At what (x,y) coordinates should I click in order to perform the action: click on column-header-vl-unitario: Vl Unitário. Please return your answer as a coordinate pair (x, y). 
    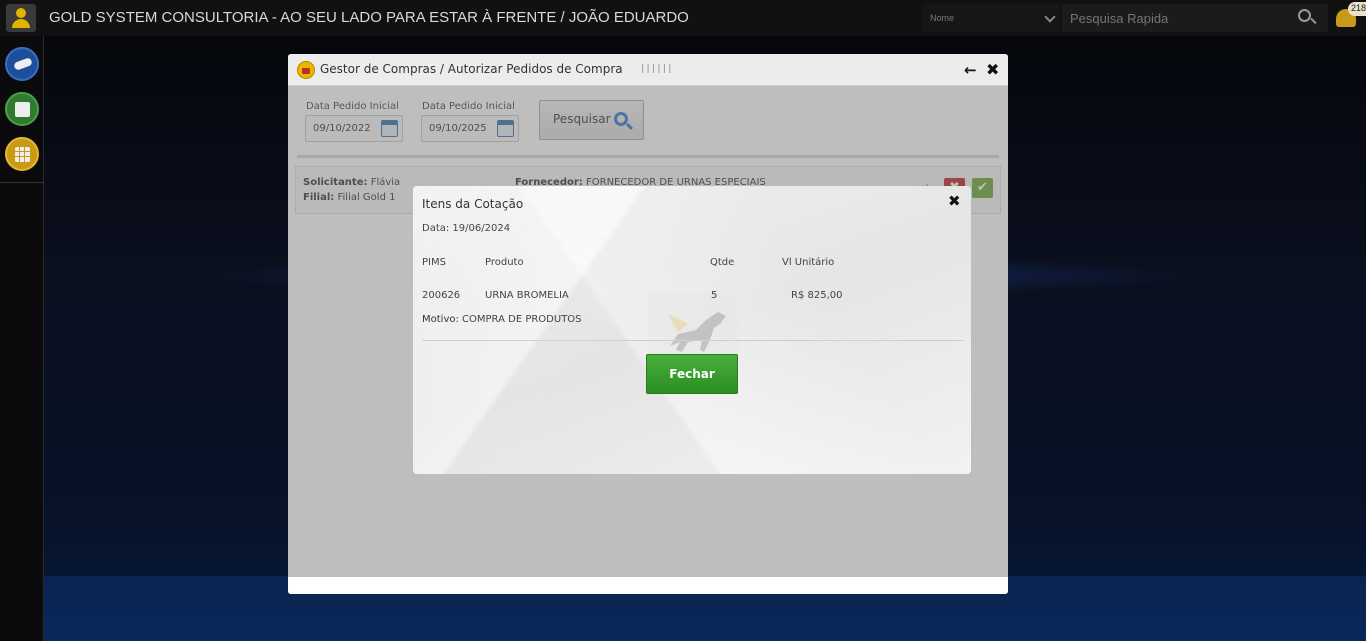
    Looking at the image, I should click on (808, 262).